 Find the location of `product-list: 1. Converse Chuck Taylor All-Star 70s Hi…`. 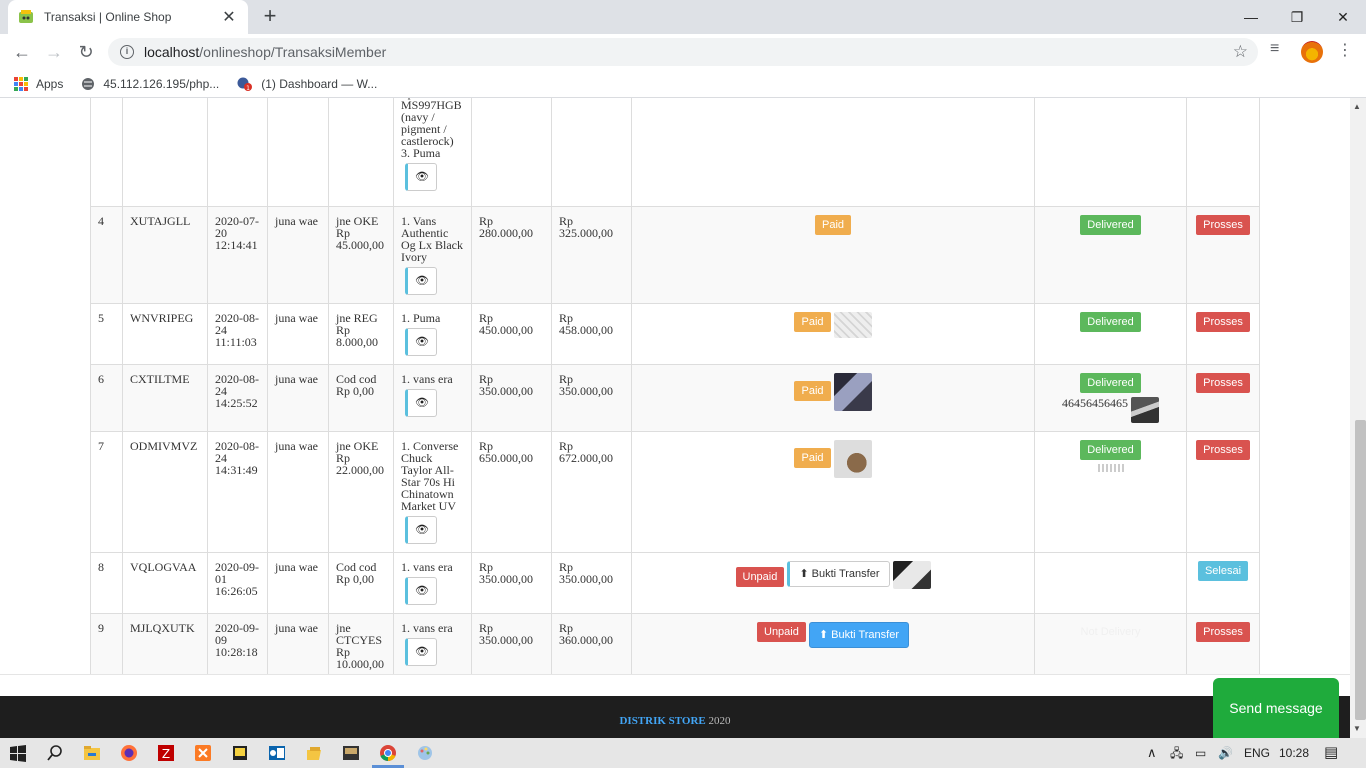

product-list: 1. Converse Chuck Taylor All-Star 70s Hi… is located at coordinates (430, 476).